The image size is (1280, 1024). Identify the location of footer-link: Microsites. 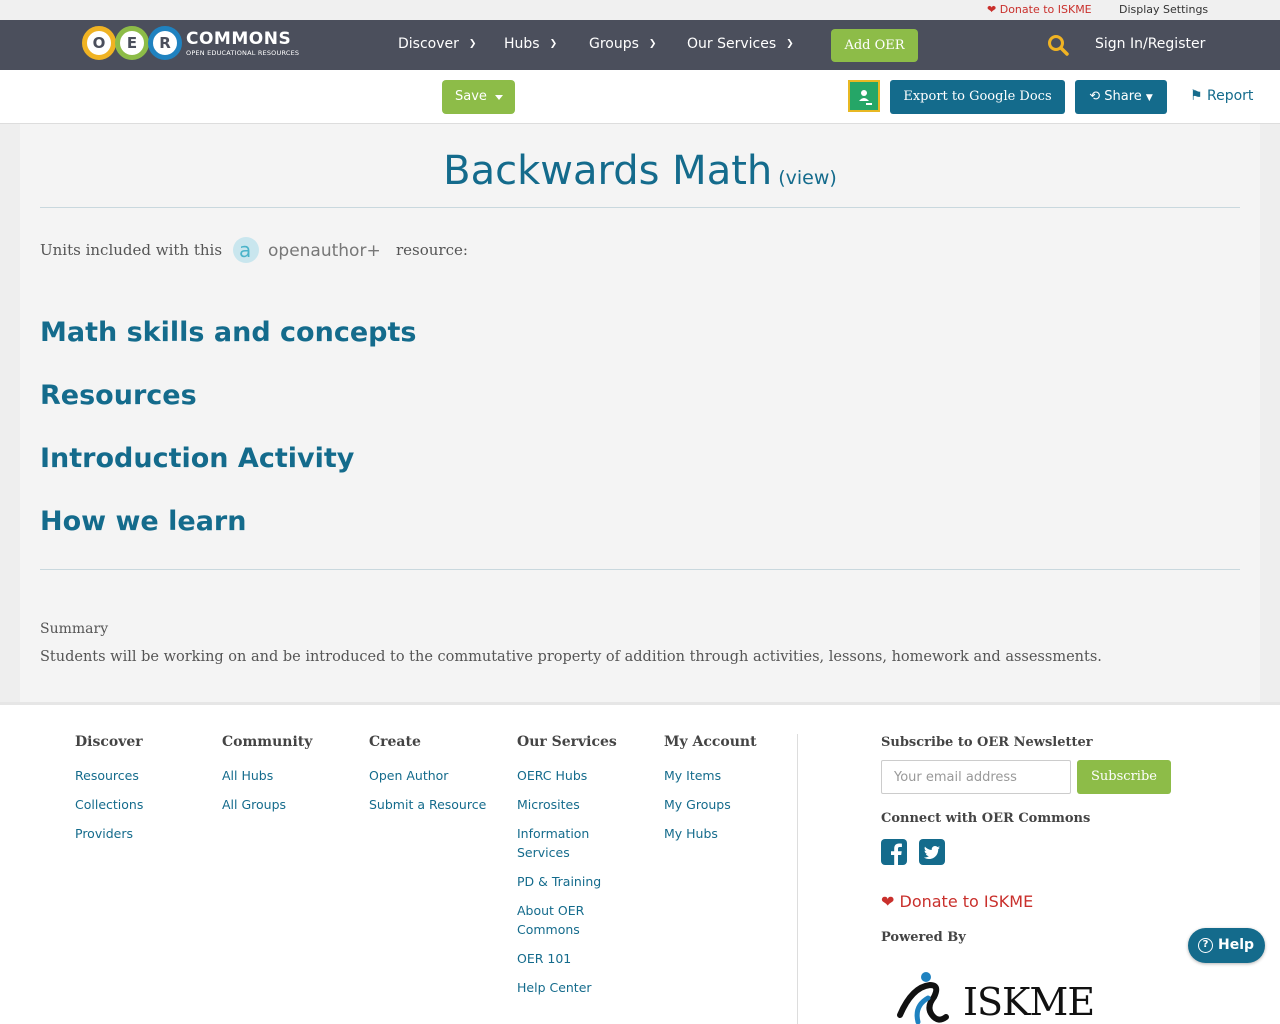
(573, 804).